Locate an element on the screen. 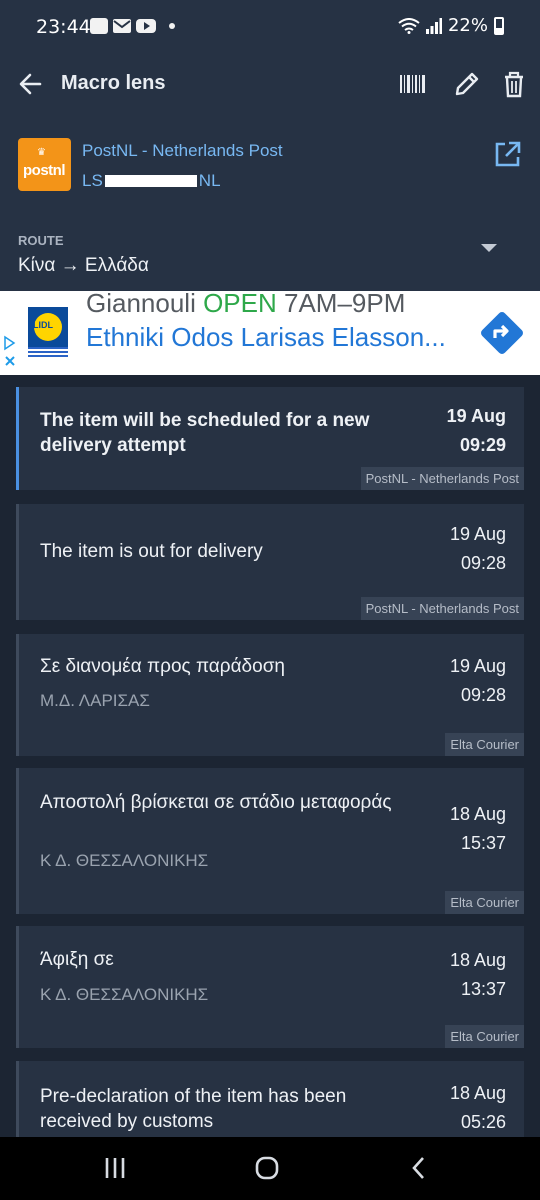 The image size is (540, 1200). event-time: 13:37 is located at coordinates (483, 989).